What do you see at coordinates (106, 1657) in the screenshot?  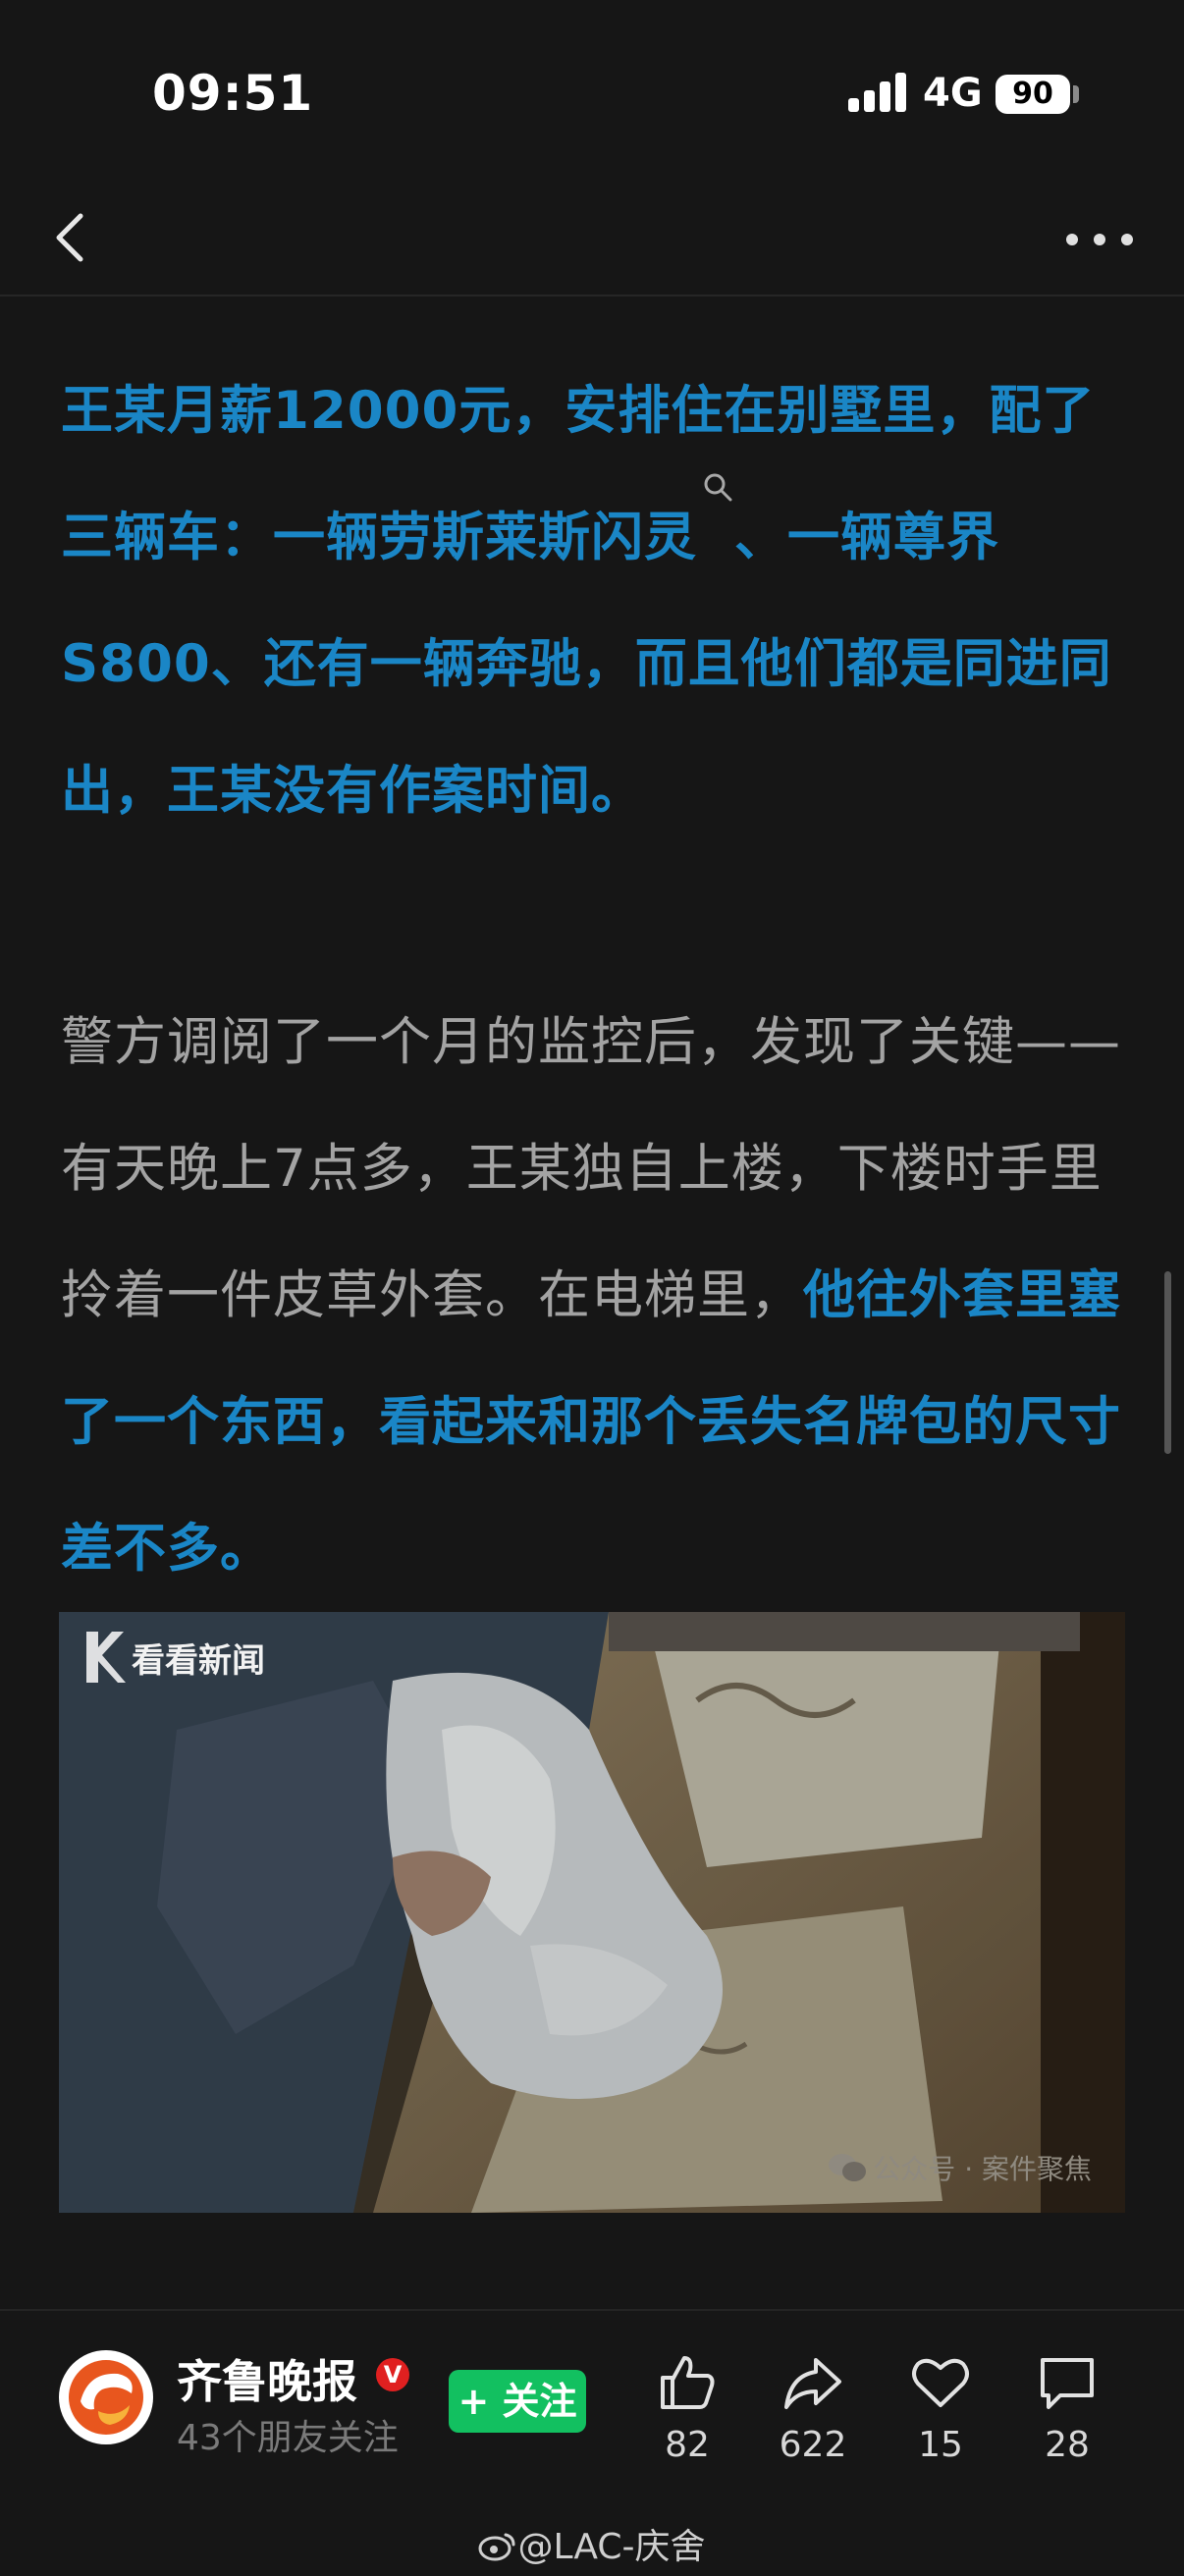 I see `kankan-logo-icon` at bounding box center [106, 1657].